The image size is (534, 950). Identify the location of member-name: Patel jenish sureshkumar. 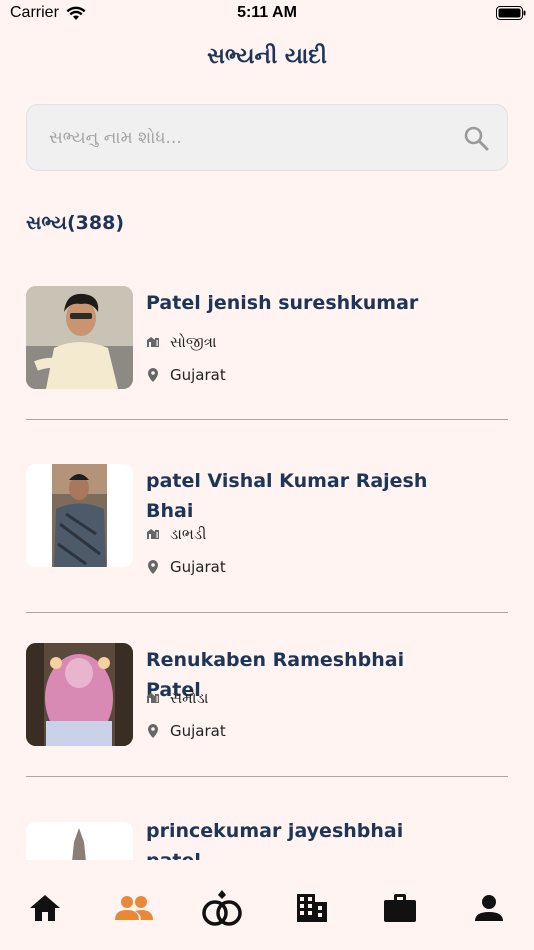
(282, 303).